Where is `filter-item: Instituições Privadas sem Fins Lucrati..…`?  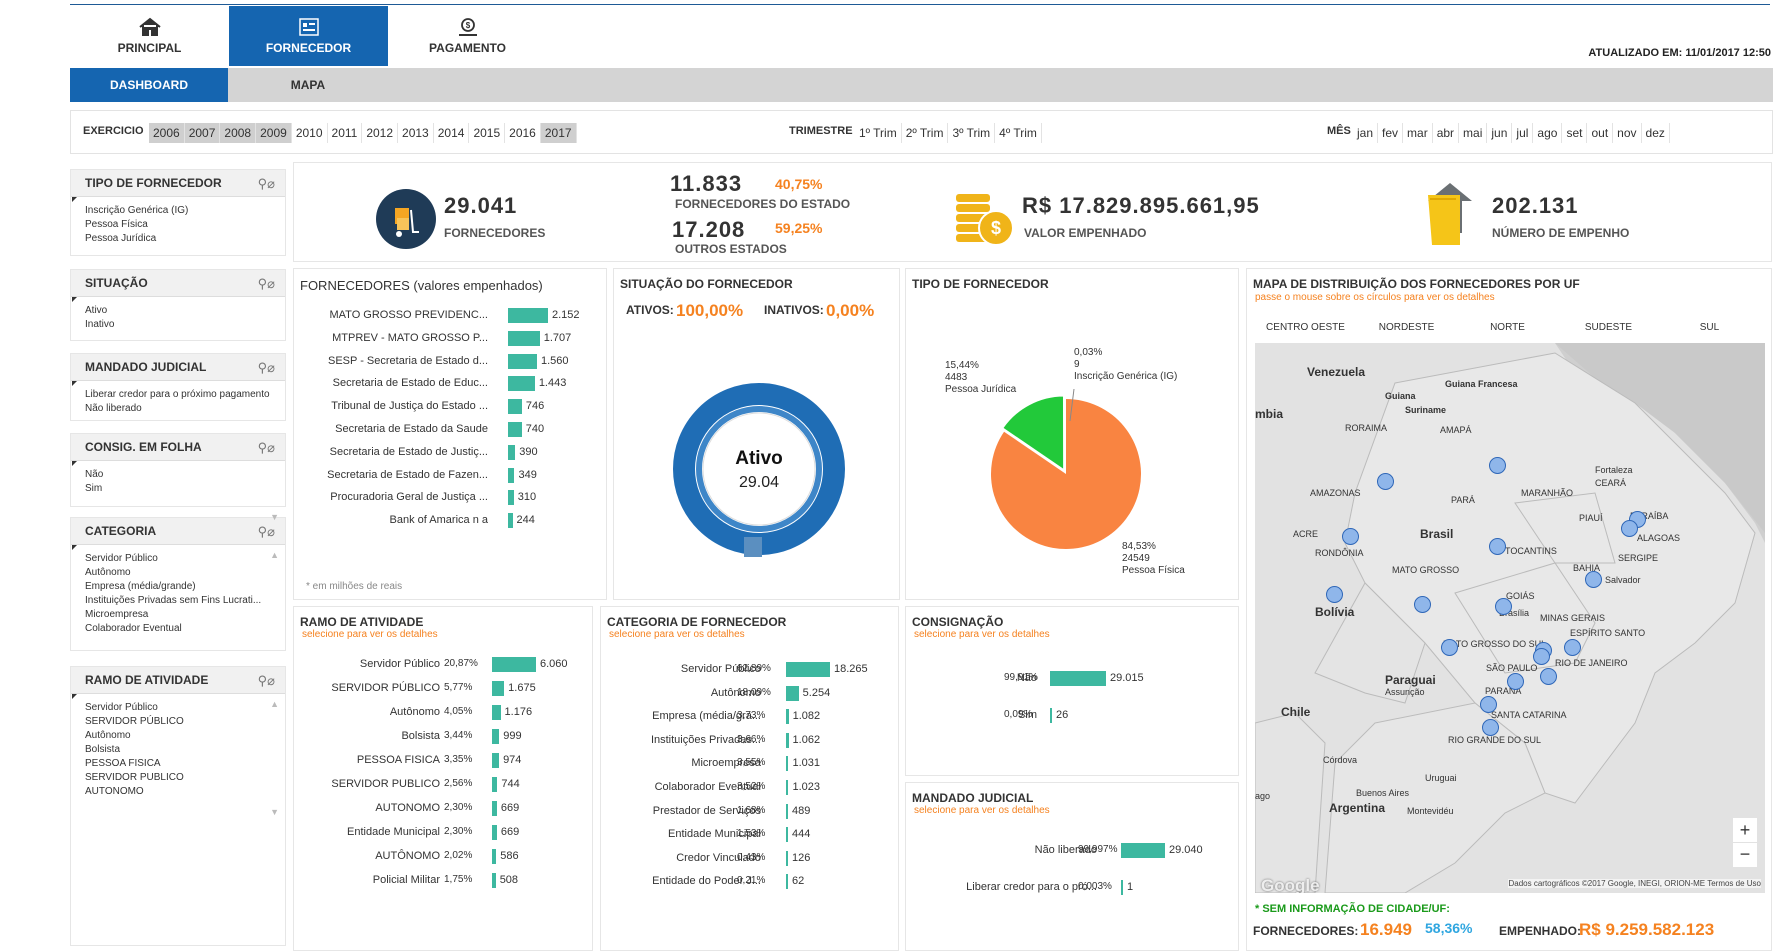
filter-item: Instituições Privadas sem Fins Lucrati..… is located at coordinates (185, 601).